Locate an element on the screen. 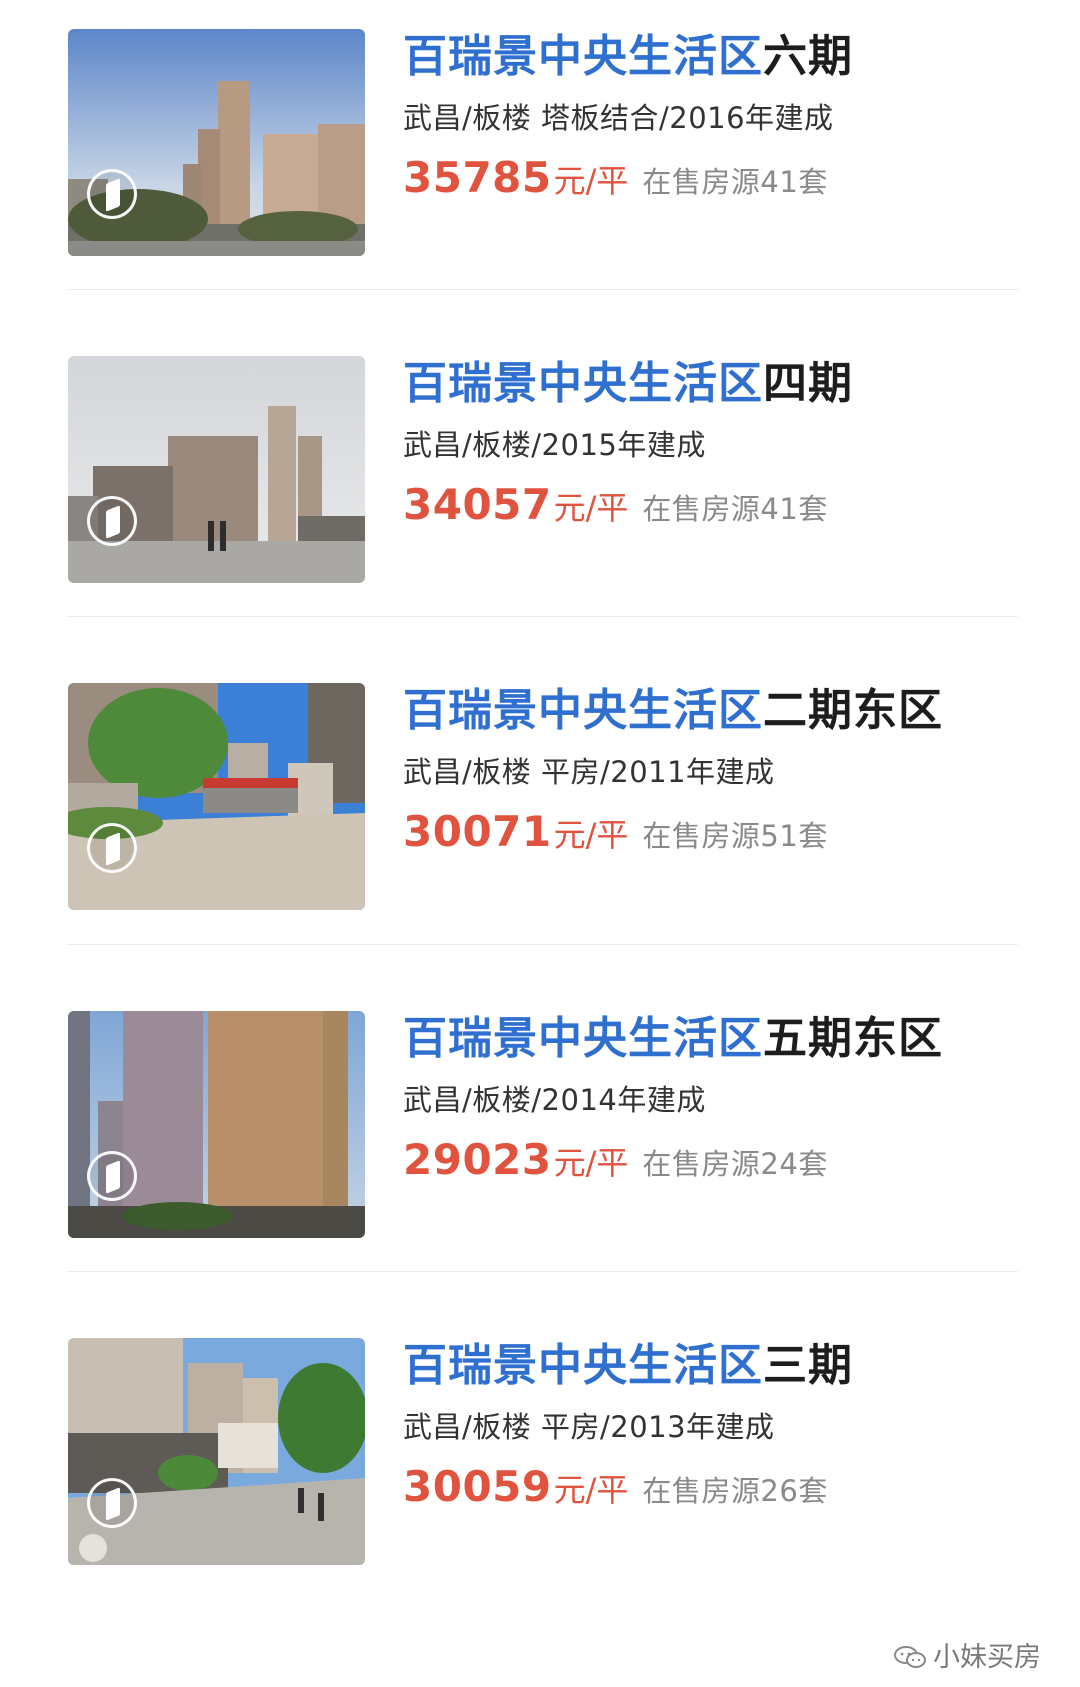 Image resolution: width=1080 pixels, height=1687 pixels. listing-meta: 武昌/板楼 塔板结合/2016年建成 is located at coordinates (618, 118).